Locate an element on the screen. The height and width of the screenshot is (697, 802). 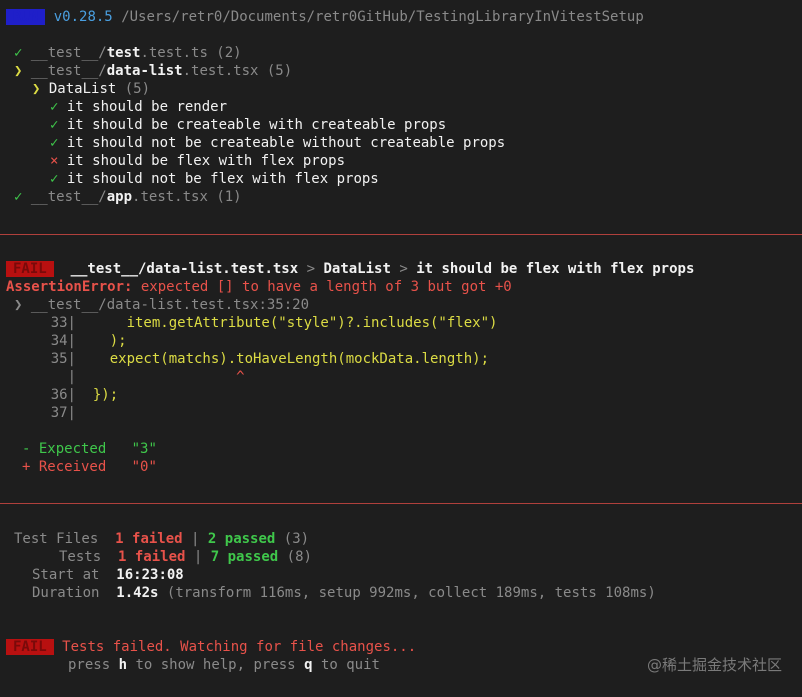
summary-tests: Tests 1 failed | 7 passed (8) is located at coordinates (185, 557).